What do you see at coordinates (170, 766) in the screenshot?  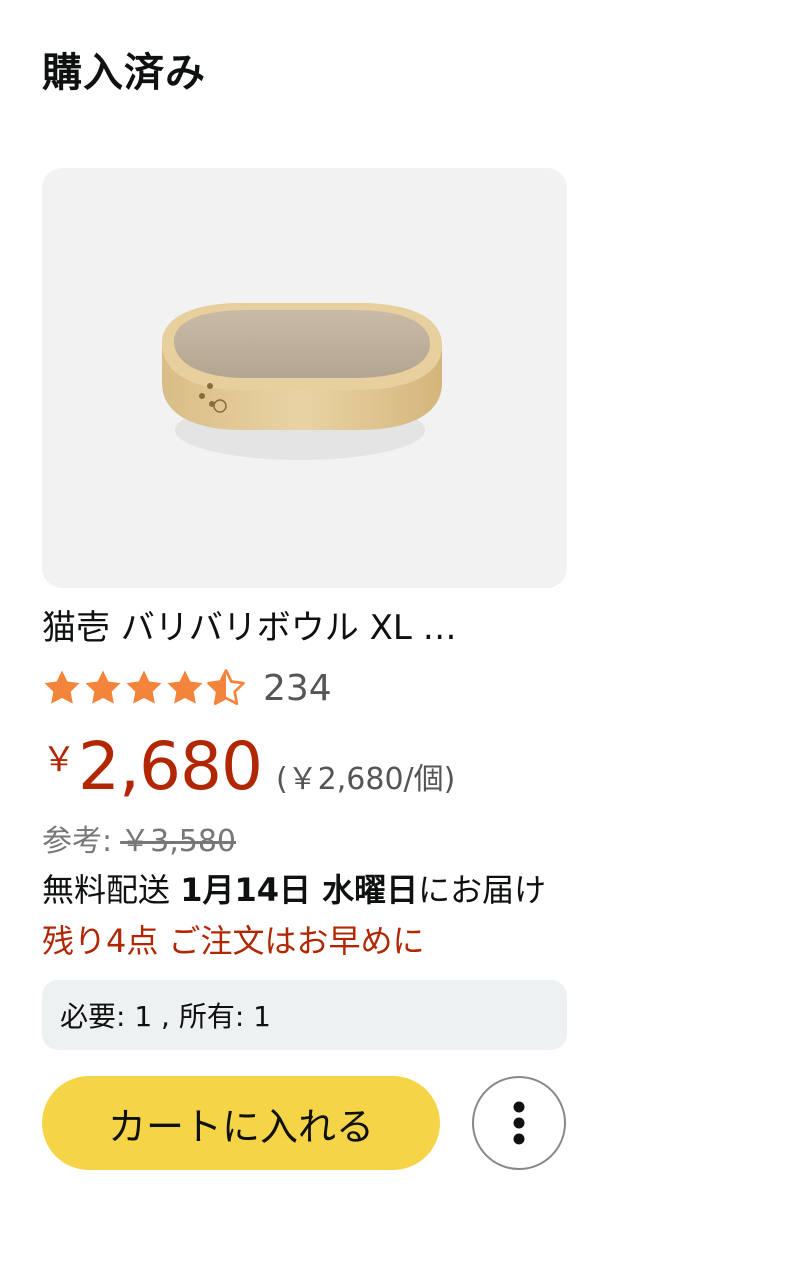 I see `price-value: 2,680` at bounding box center [170, 766].